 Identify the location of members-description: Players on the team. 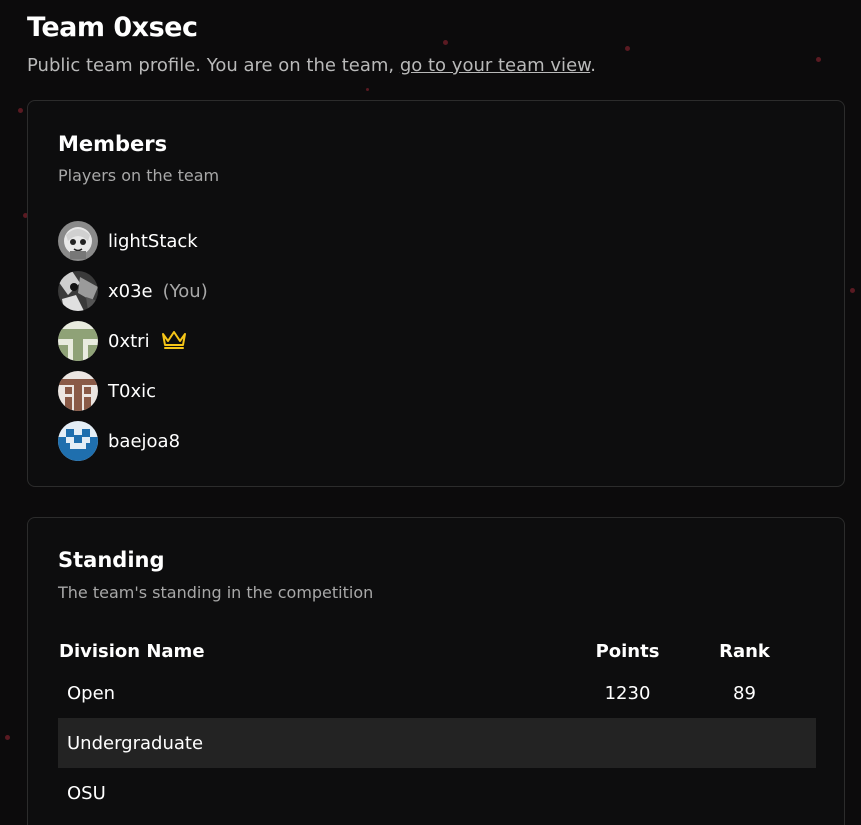
(139, 175).